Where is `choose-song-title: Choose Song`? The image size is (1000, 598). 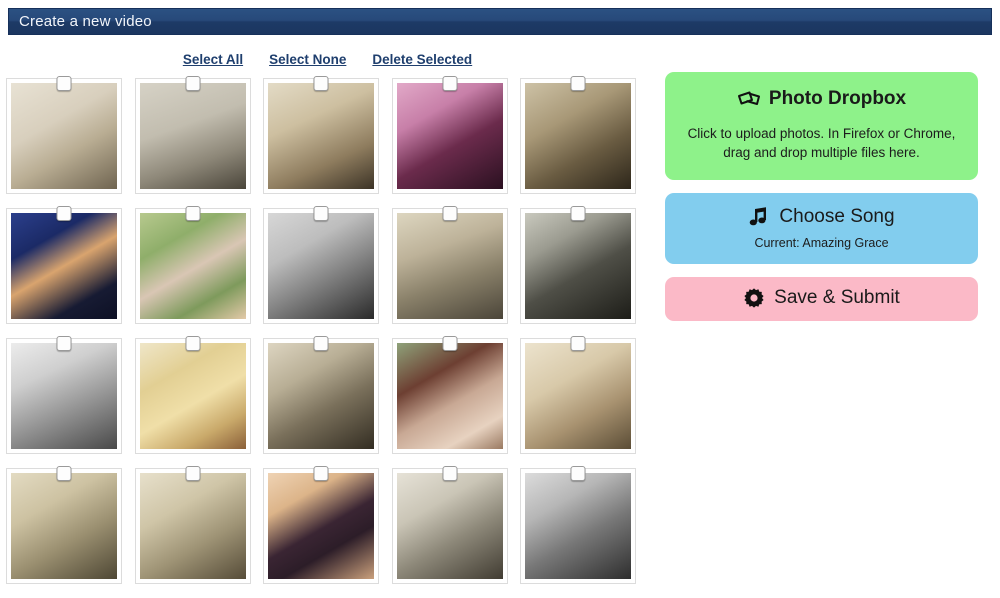
choose-song-title: Choose Song is located at coordinates (821, 217).